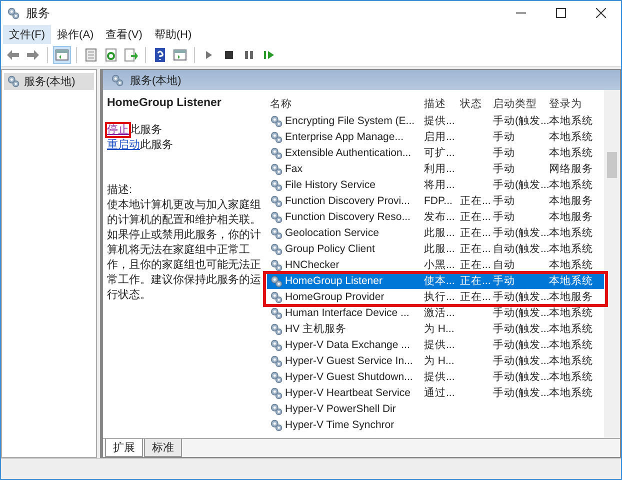 The image size is (622, 480). What do you see at coordinates (91, 55) in the screenshot?
I see `properties-icon` at bounding box center [91, 55].